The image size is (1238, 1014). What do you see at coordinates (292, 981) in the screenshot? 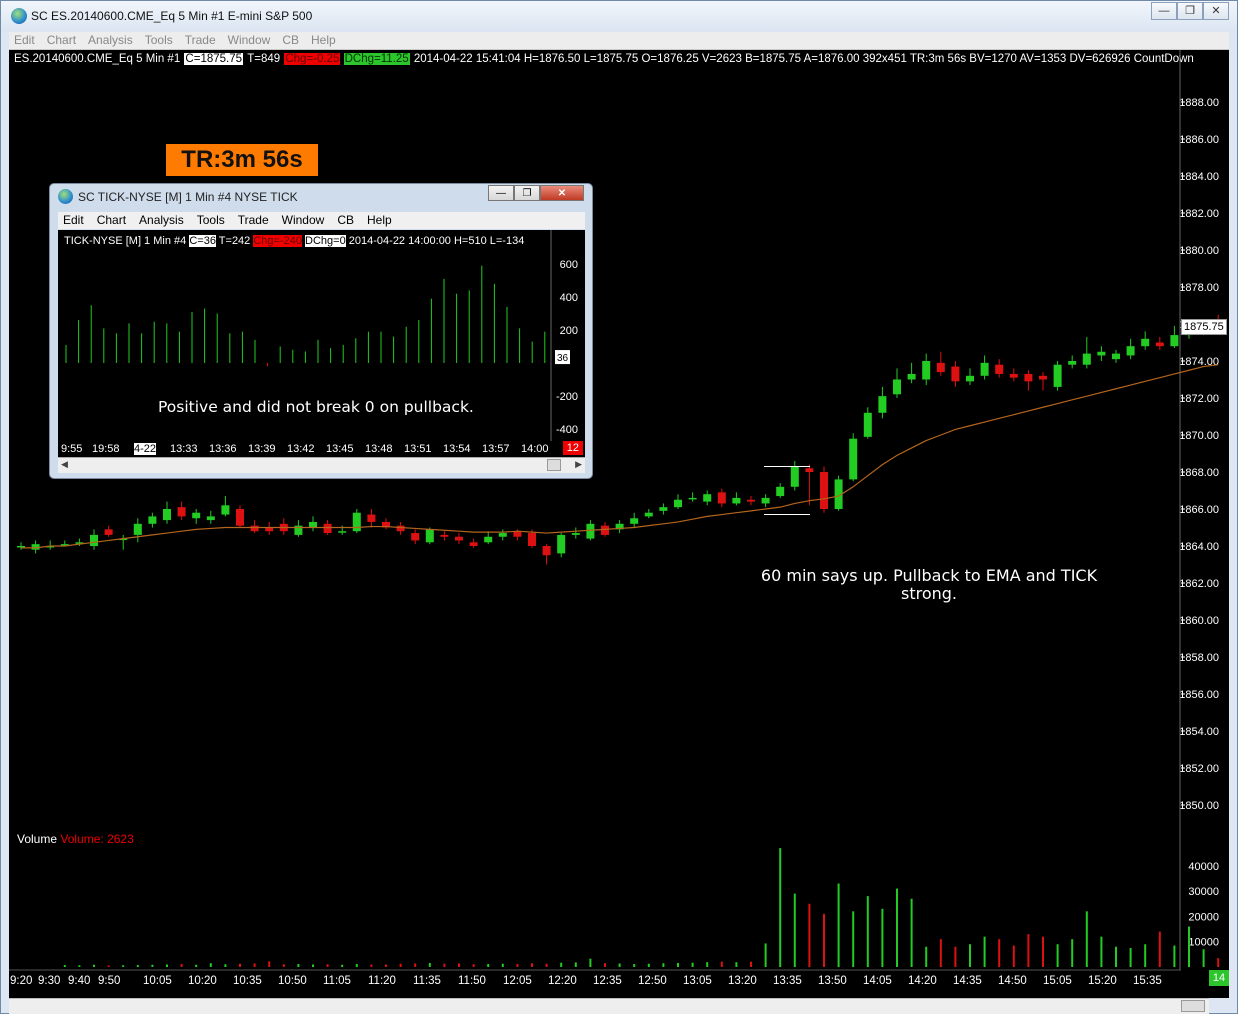
I see `time-axis-label: 10:50` at bounding box center [292, 981].